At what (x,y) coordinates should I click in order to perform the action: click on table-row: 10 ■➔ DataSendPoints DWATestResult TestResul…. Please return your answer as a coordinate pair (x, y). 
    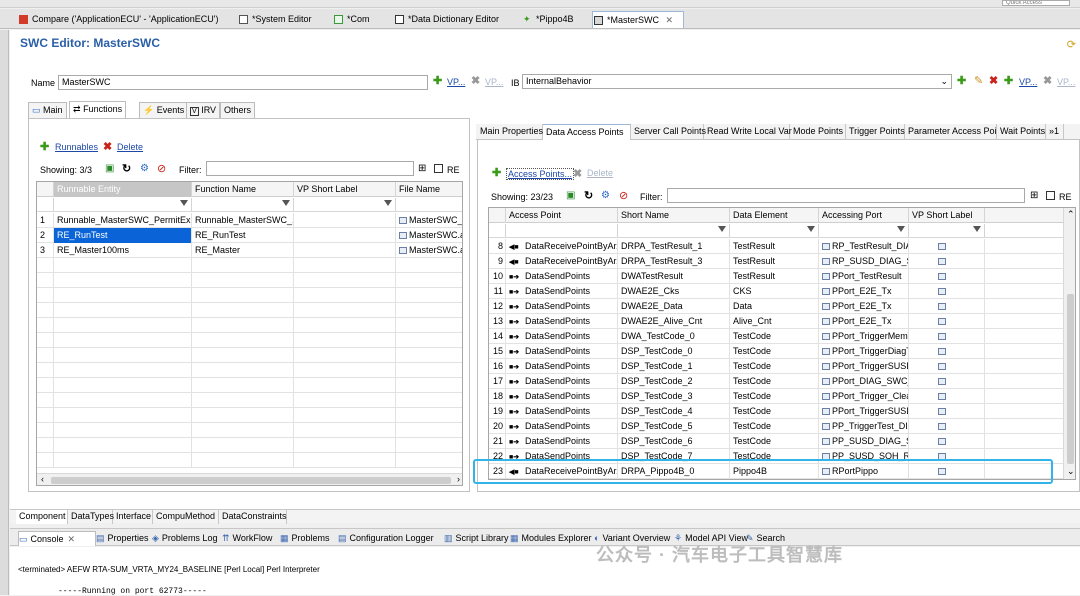
    Looking at the image, I should click on (776, 276).